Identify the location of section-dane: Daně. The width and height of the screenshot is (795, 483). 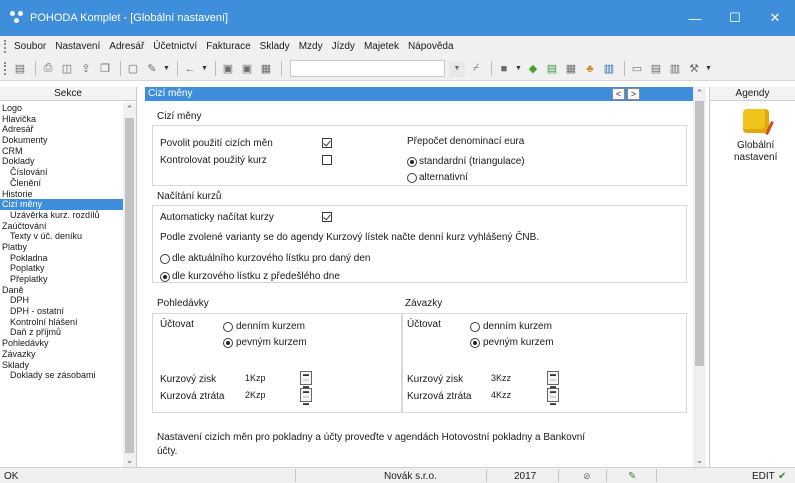
(61, 290).